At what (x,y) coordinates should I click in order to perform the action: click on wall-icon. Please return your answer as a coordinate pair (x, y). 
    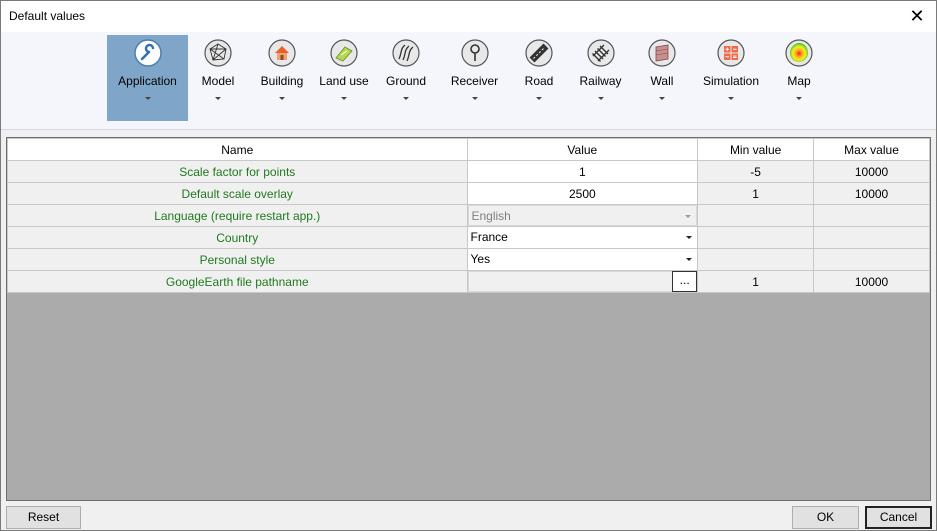
    Looking at the image, I should click on (662, 53).